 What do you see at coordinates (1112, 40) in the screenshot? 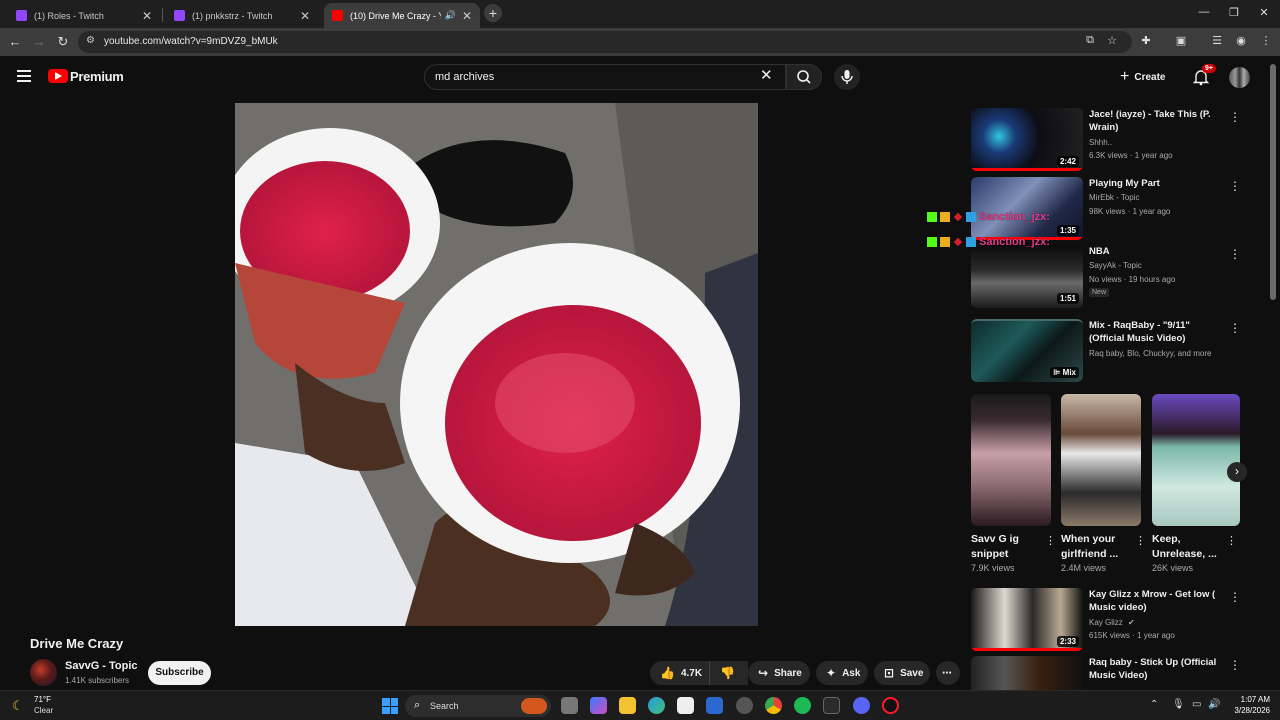
I see `bookmark-star-icon: ☆` at bounding box center [1112, 40].